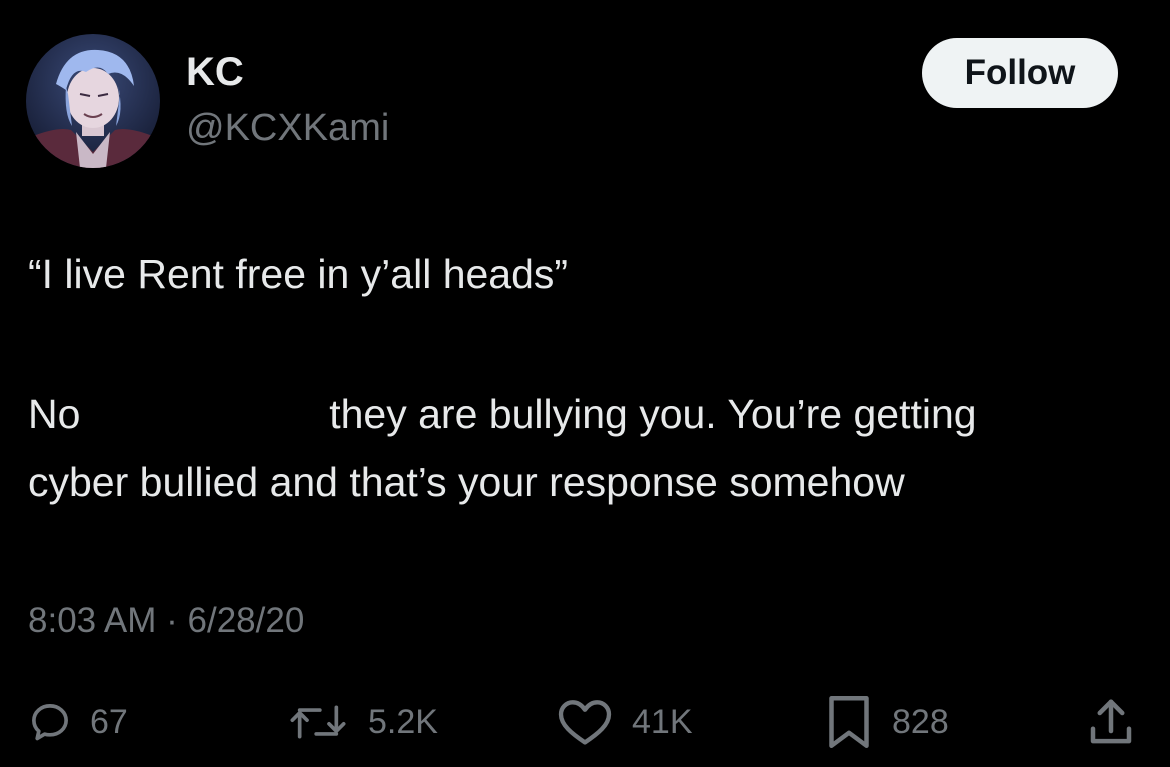 The width and height of the screenshot is (1170, 767). I want to click on share-icon, so click(1111, 721).